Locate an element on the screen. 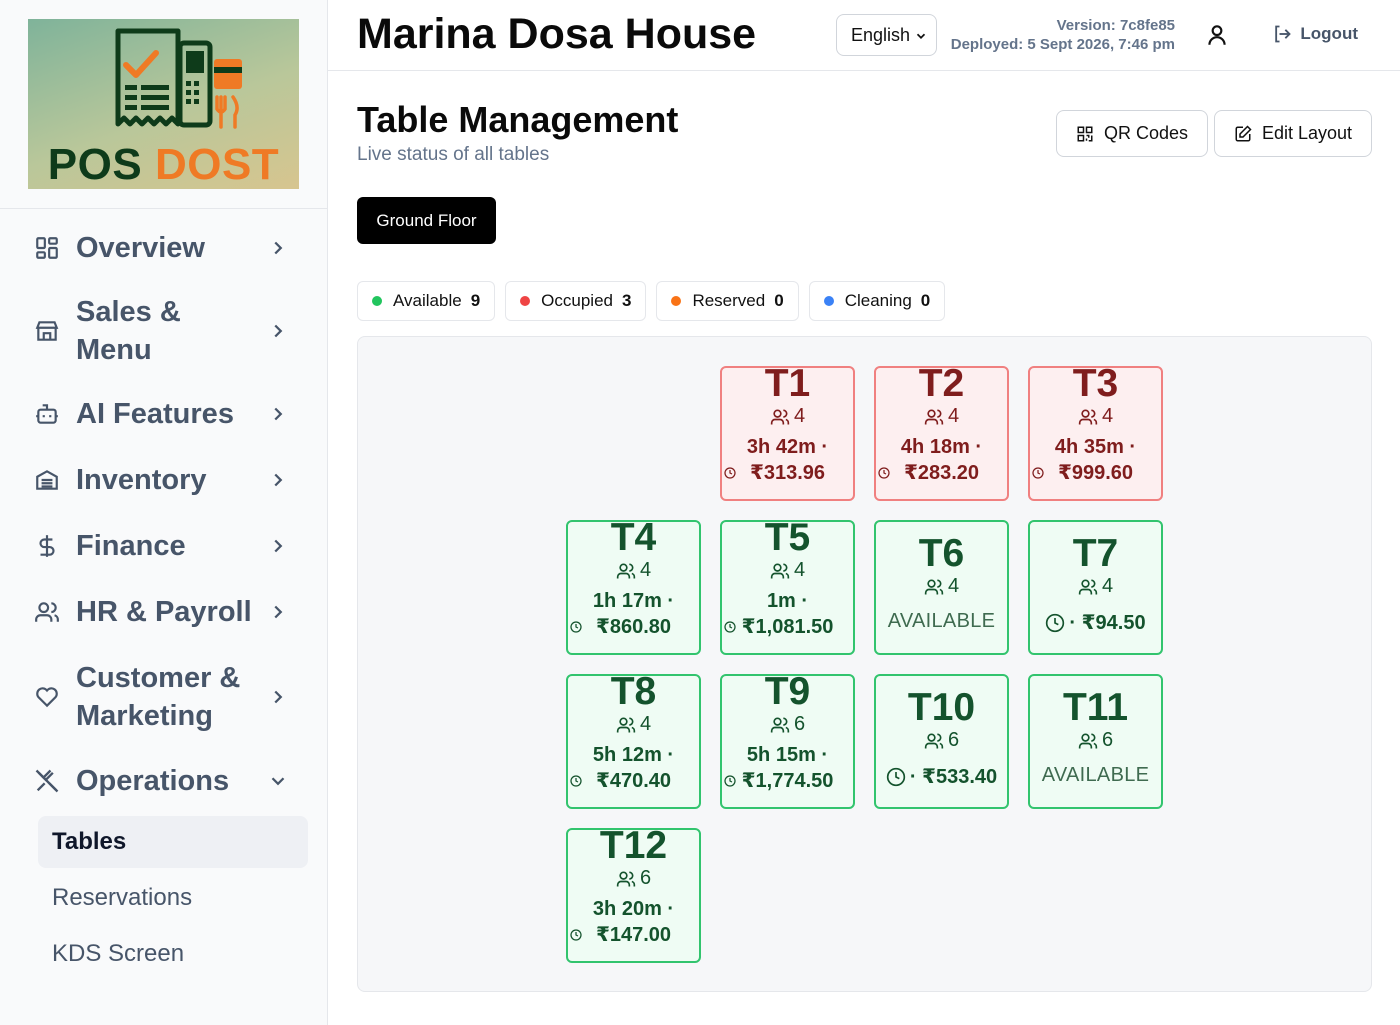 This screenshot has width=1400, height=1025. logout-button: Logout is located at coordinates (1315, 34).